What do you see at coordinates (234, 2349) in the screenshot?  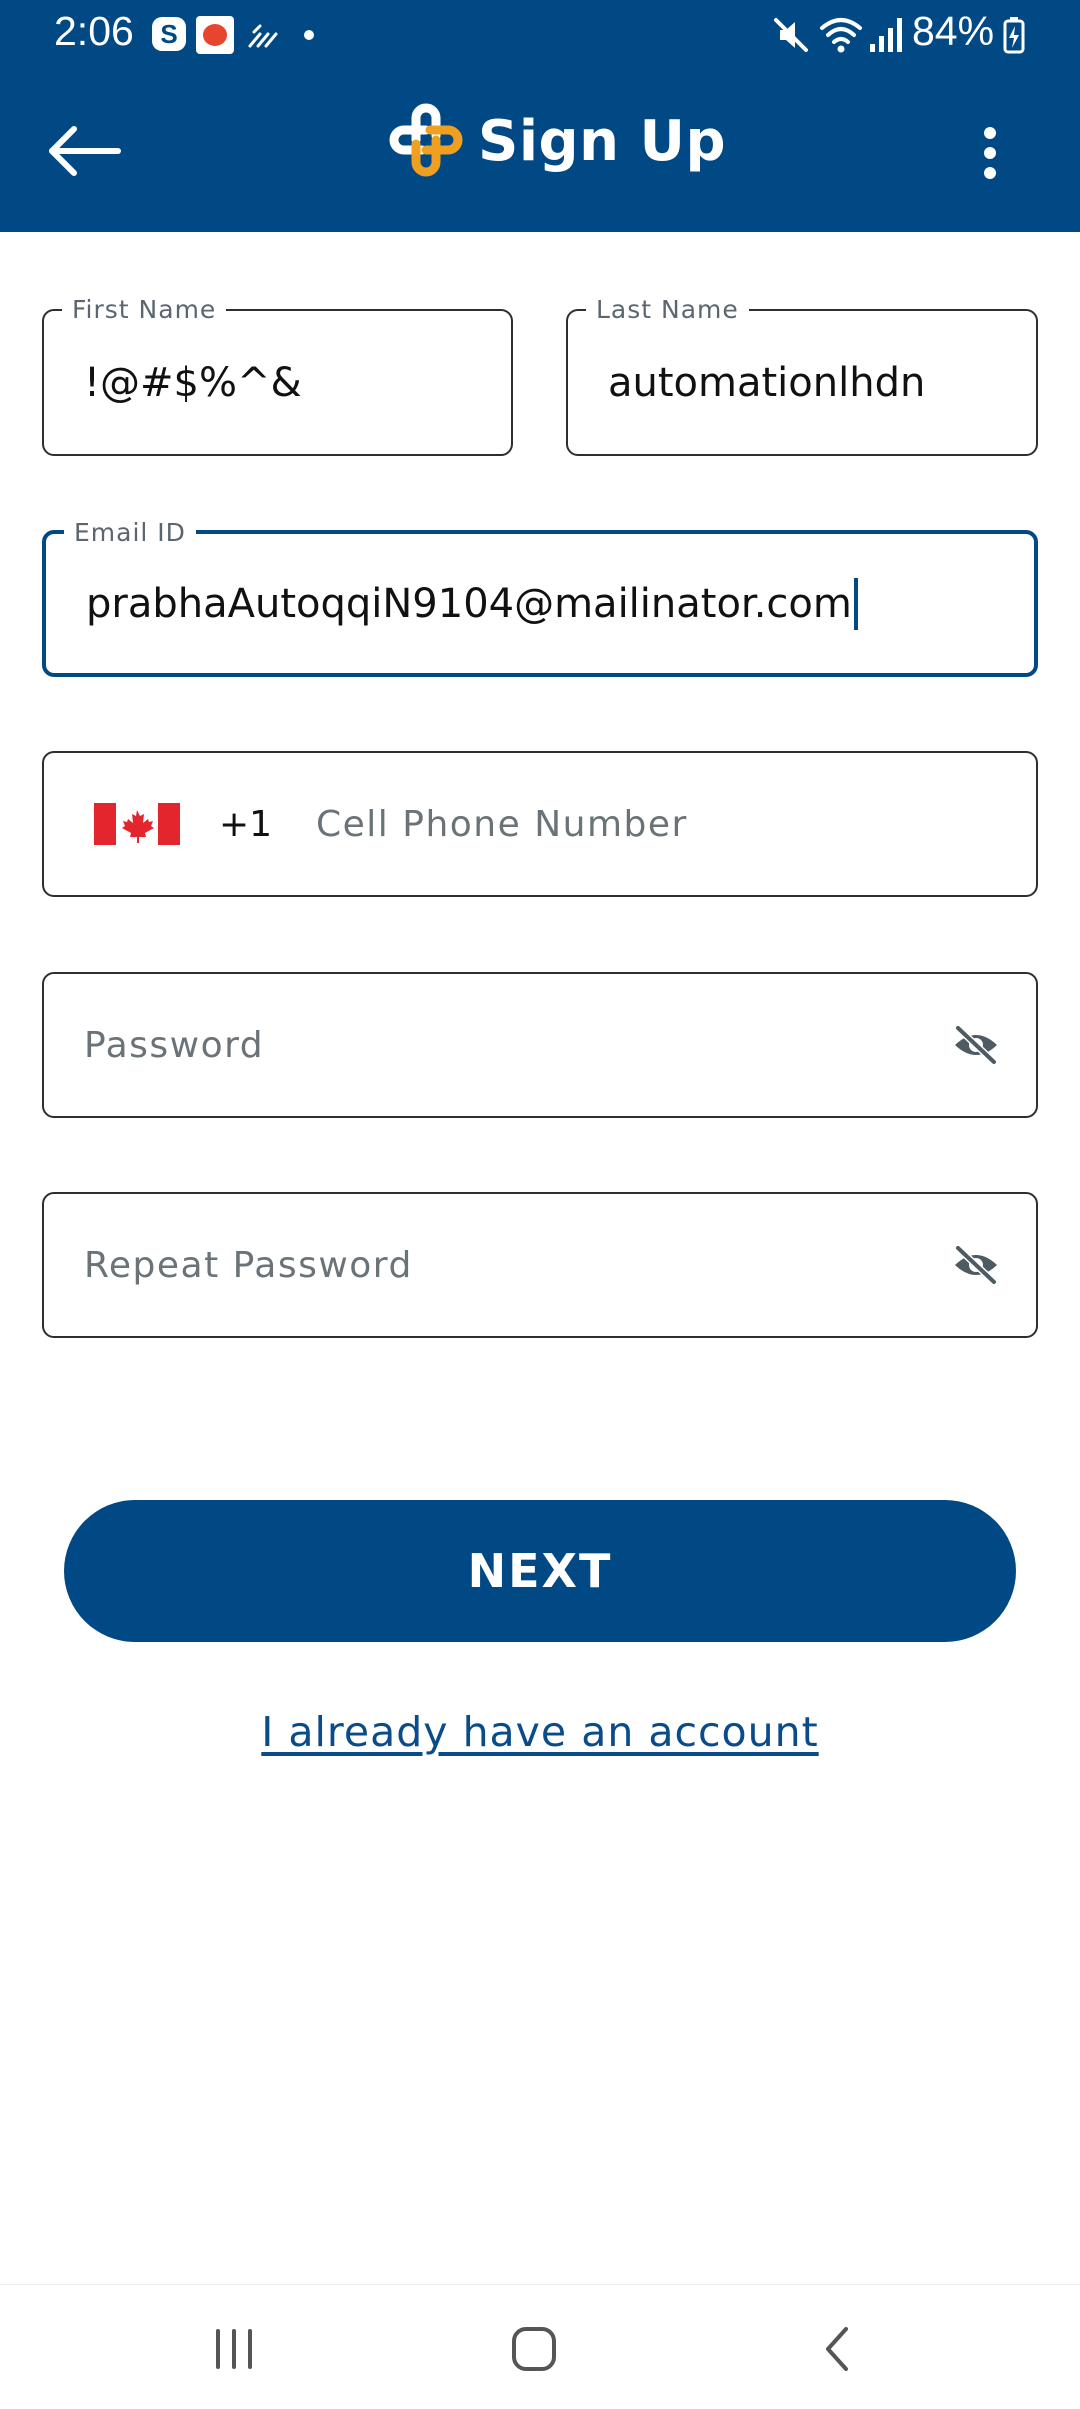 I see `recent-apps-icon` at bounding box center [234, 2349].